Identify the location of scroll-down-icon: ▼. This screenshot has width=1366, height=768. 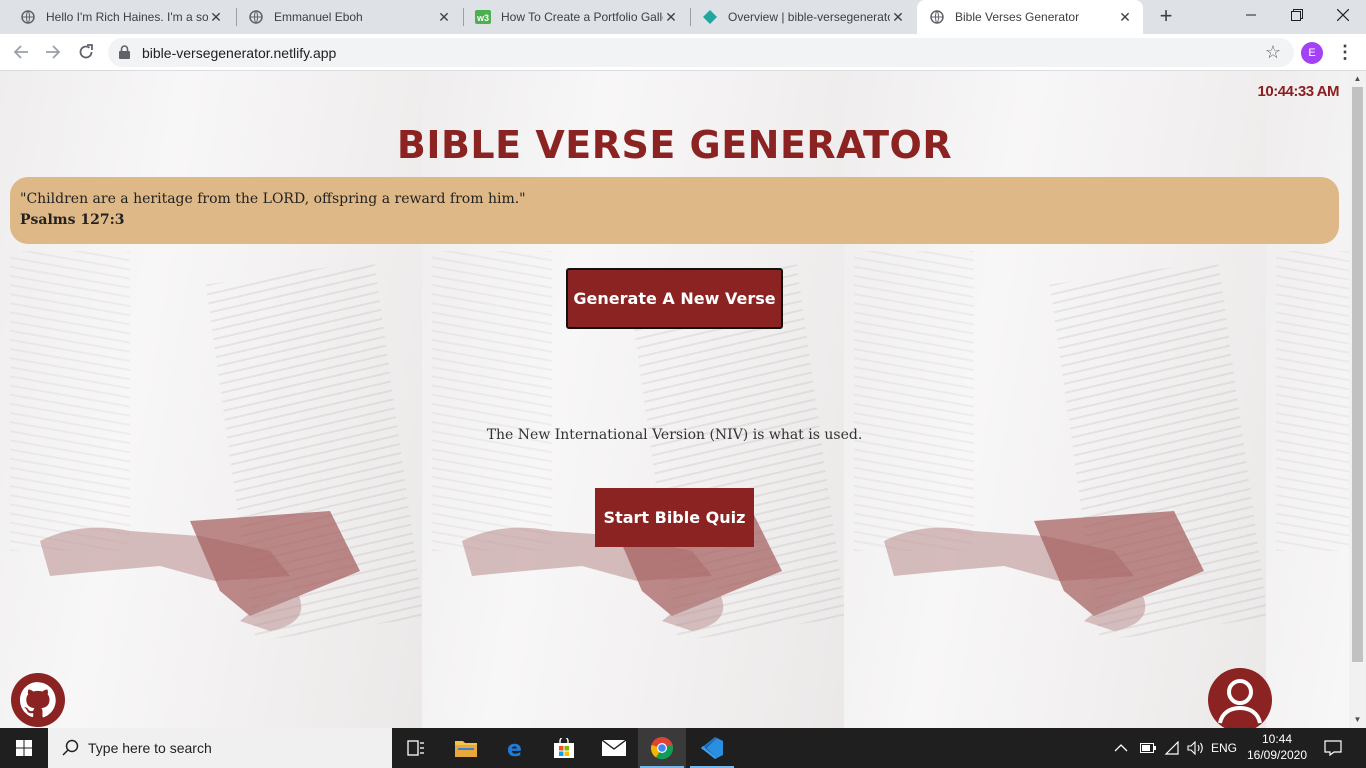
(1357, 719).